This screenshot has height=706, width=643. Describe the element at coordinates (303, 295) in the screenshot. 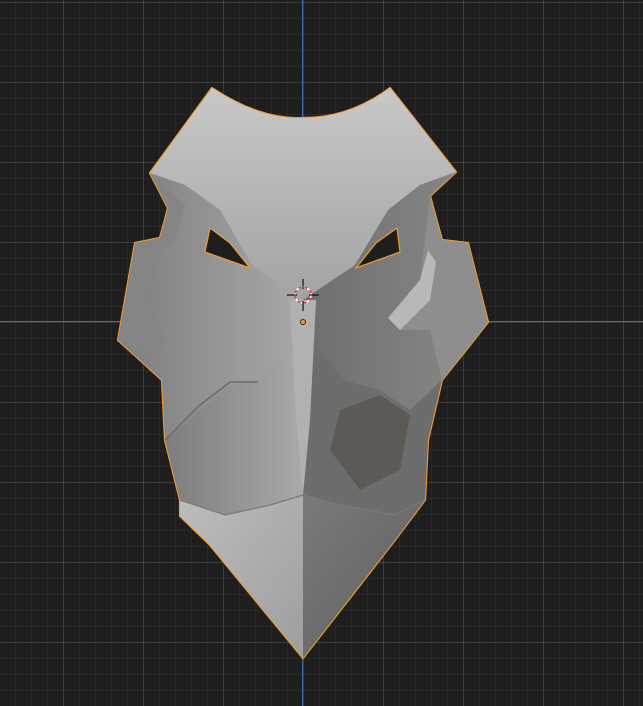

I see `3d-cursor-icon` at that location.